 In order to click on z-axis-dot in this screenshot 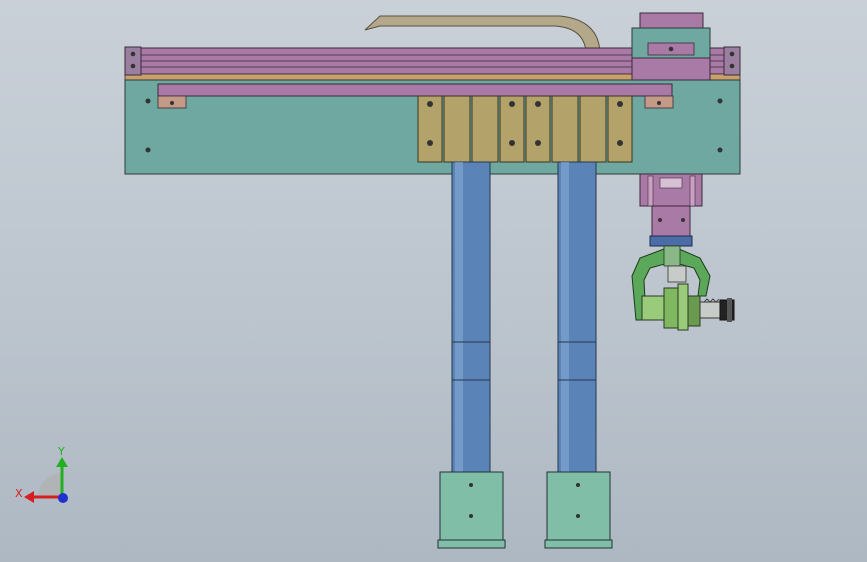, I will do `click(63, 498)`.